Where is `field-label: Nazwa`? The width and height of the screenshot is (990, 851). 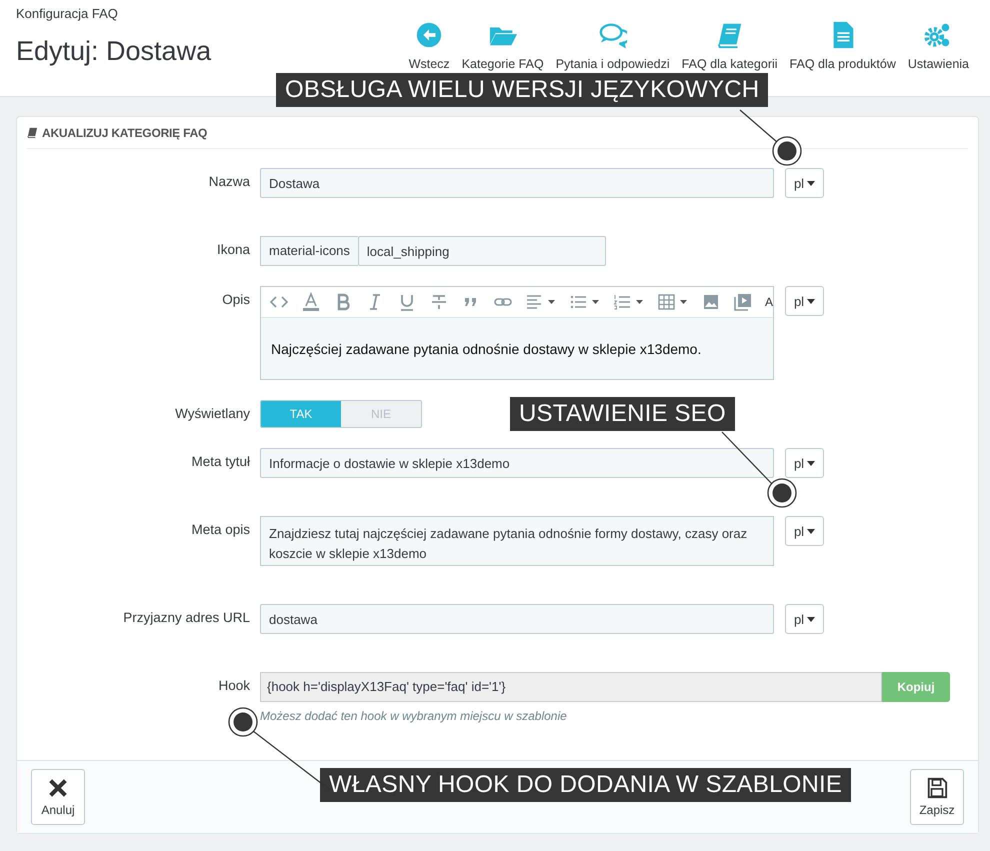 field-label: Nazwa is located at coordinates (229, 181).